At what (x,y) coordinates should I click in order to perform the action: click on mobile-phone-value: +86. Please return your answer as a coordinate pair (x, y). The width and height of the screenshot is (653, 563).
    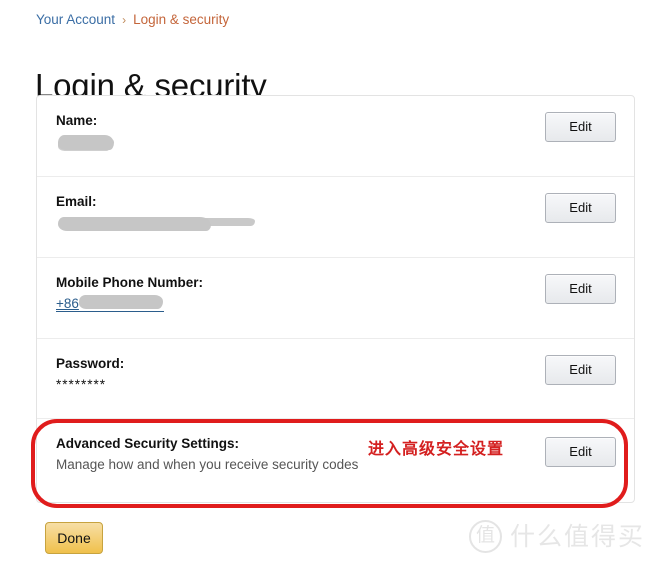
    Looking at the image, I should click on (110, 304).